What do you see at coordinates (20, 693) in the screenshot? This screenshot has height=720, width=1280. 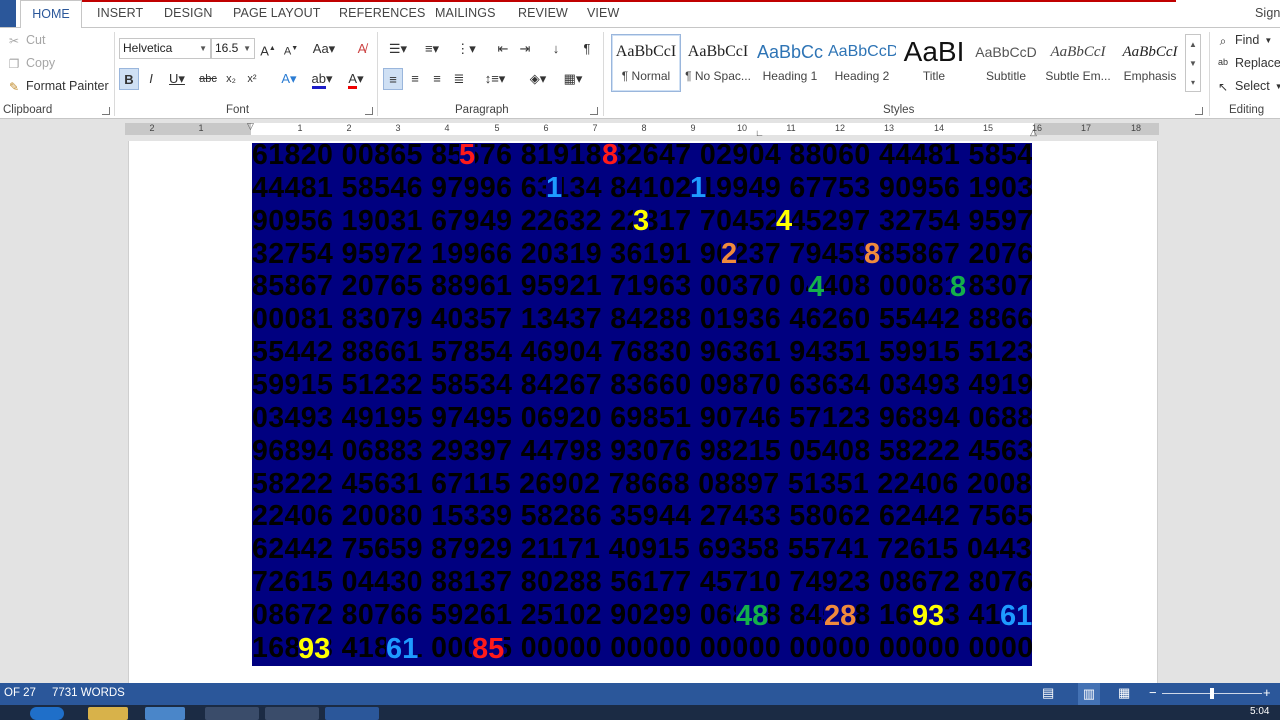 I see `page-count: OF 27` at bounding box center [20, 693].